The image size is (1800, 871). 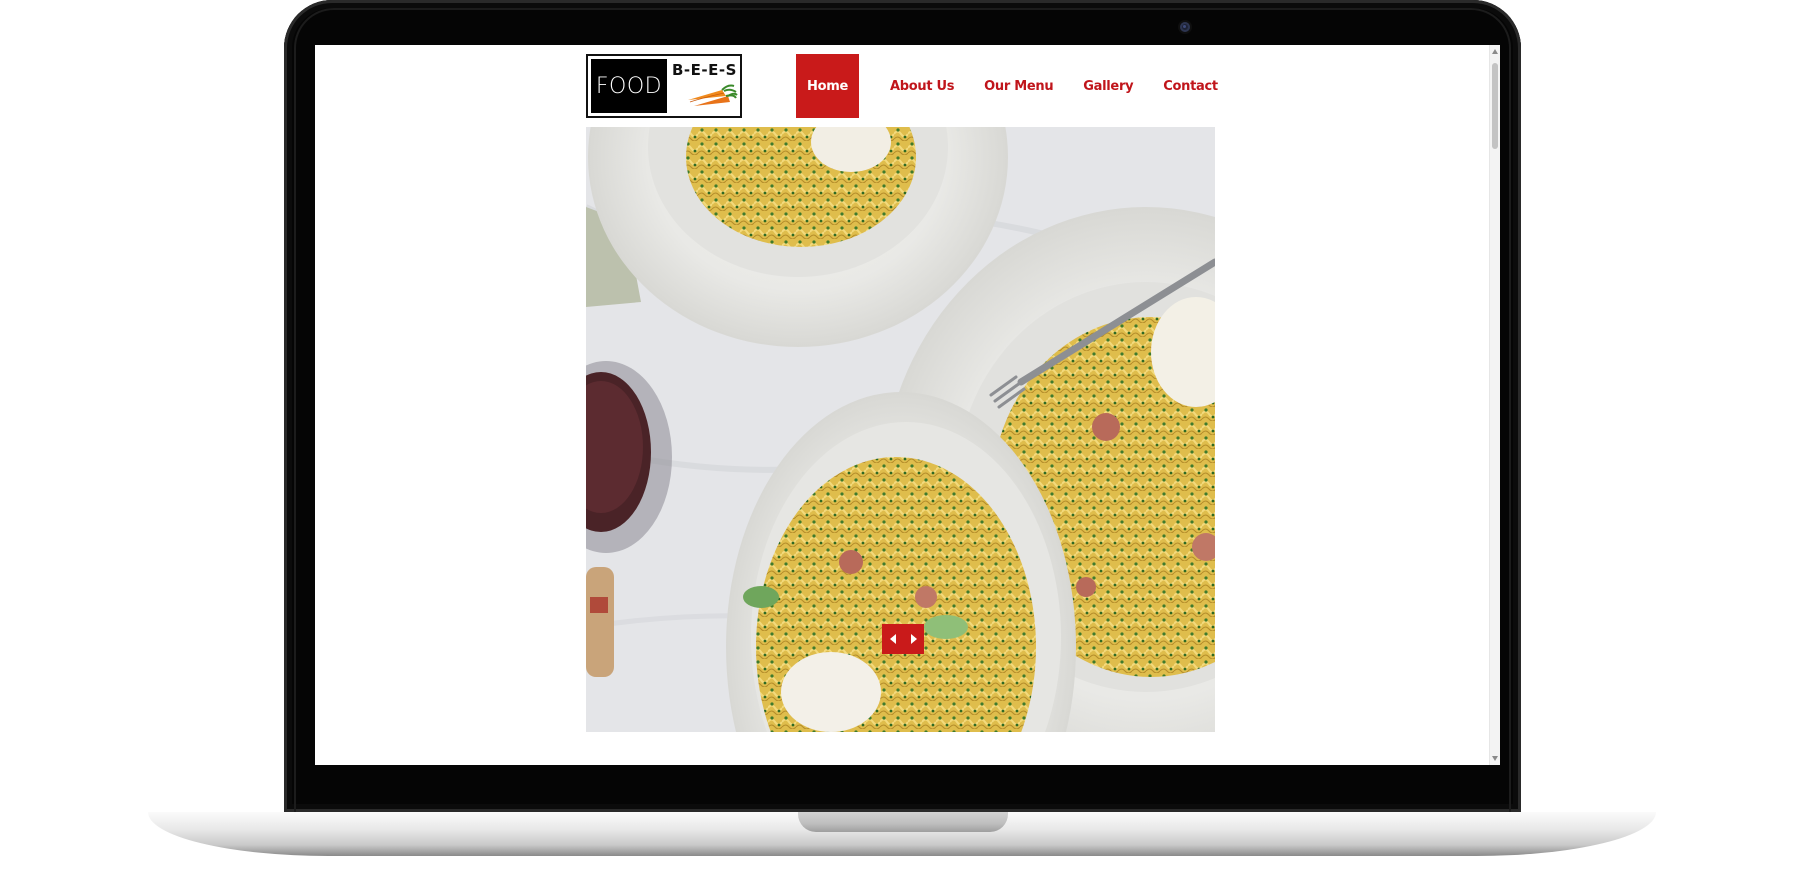 I want to click on laptop-lid-notch, so click(x=903, y=822).